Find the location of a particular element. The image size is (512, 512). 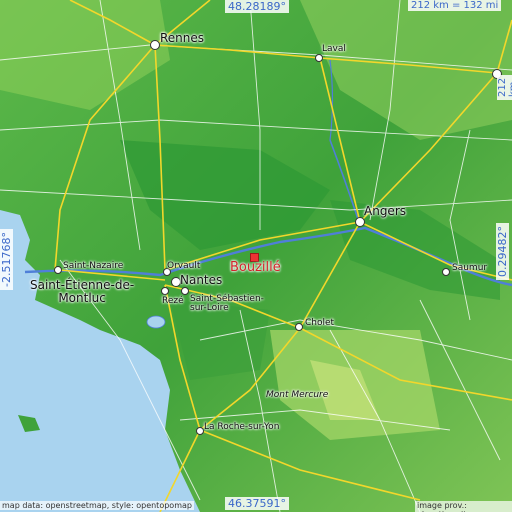

vertical-scale-label: 212 km = 132 mi is located at coordinates (504, 87).